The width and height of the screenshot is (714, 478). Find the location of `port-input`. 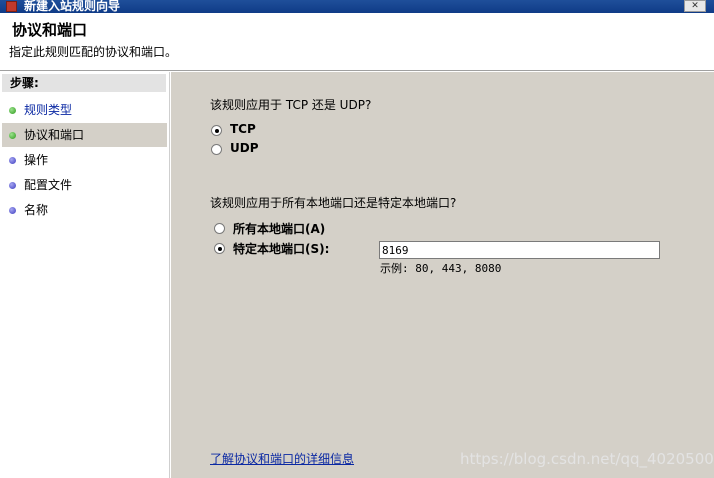

port-input is located at coordinates (519, 250).